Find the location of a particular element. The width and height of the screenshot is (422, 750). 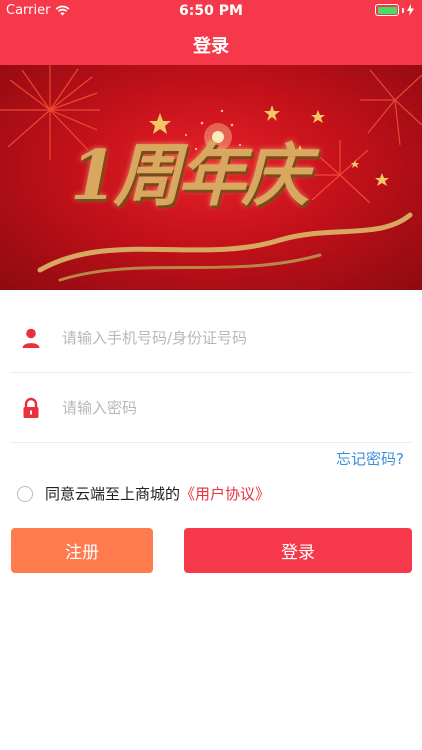

page-title: 登录 is located at coordinates (211, 46).